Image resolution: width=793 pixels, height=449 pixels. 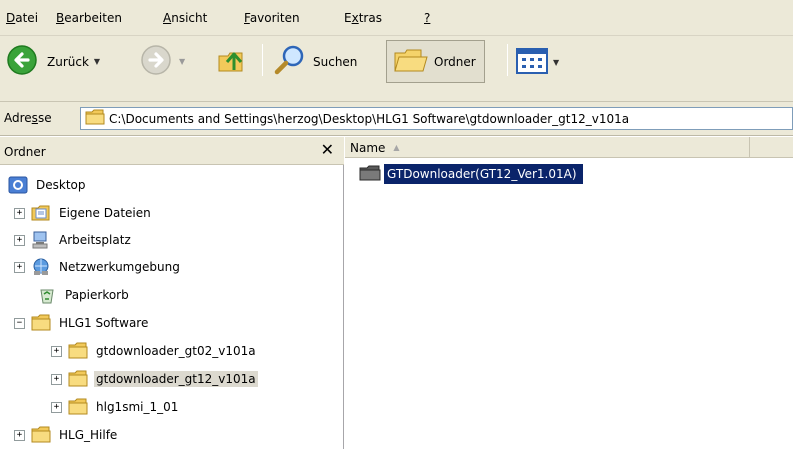 I want to click on tree-label: Arbeitsplatz, so click(x=95, y=240).